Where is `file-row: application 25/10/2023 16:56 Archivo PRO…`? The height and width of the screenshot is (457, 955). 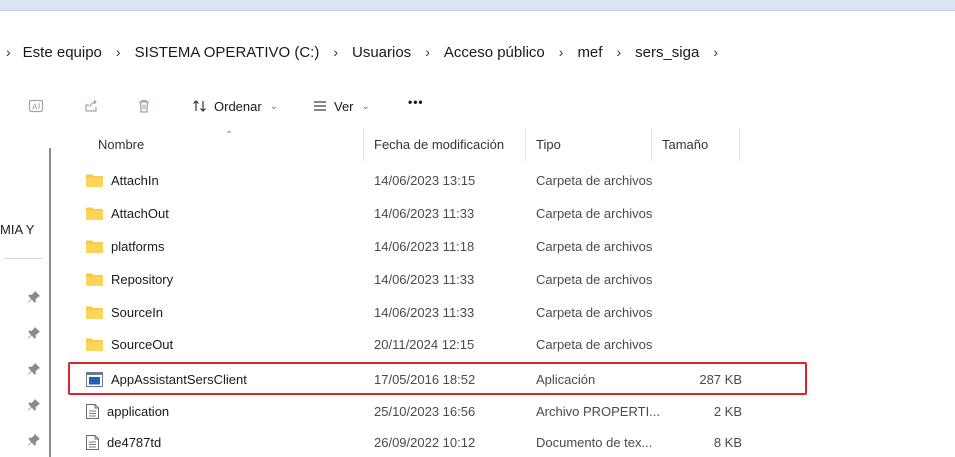
file-row: application 25/10/2023 16:56 Archivo PRO… is located at coordinates (440, 411).